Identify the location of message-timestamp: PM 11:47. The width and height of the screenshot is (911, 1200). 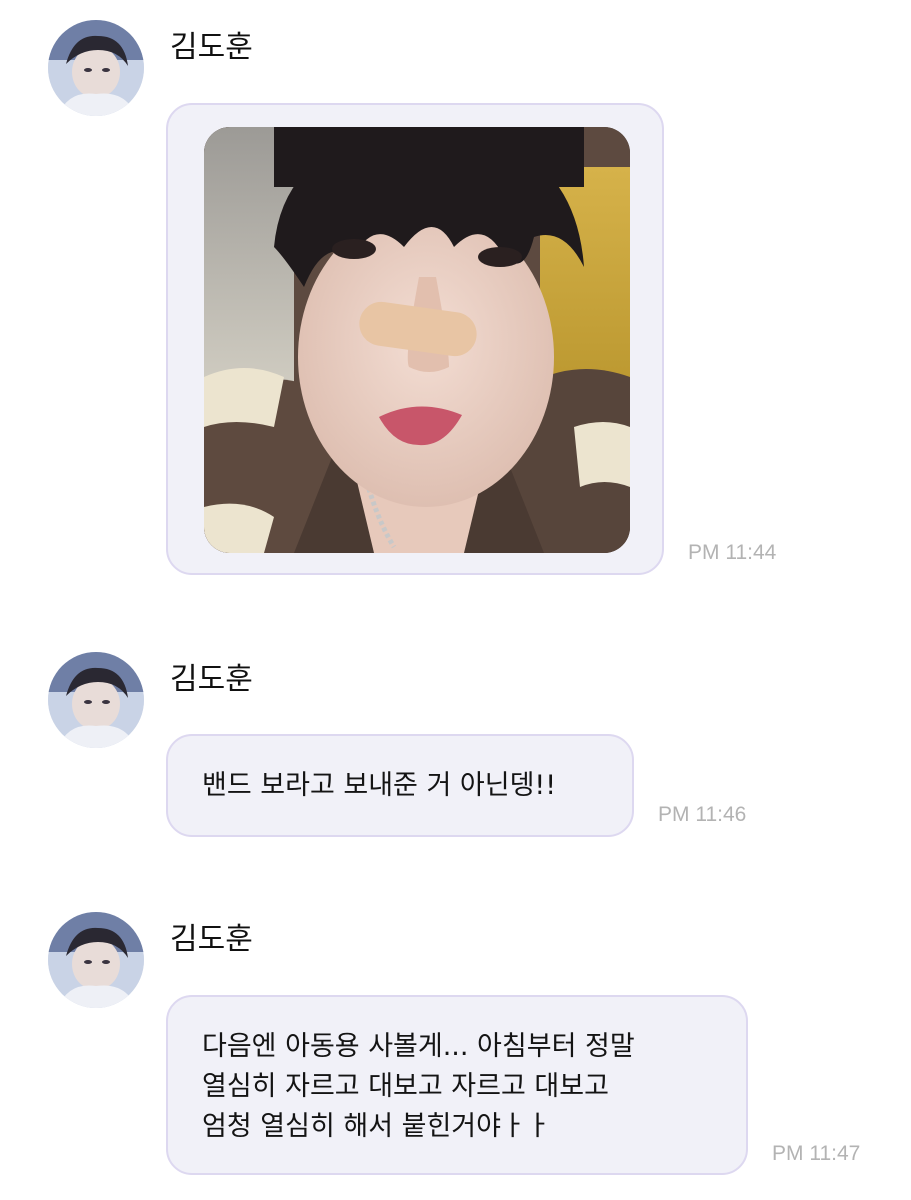
(816, 1153).